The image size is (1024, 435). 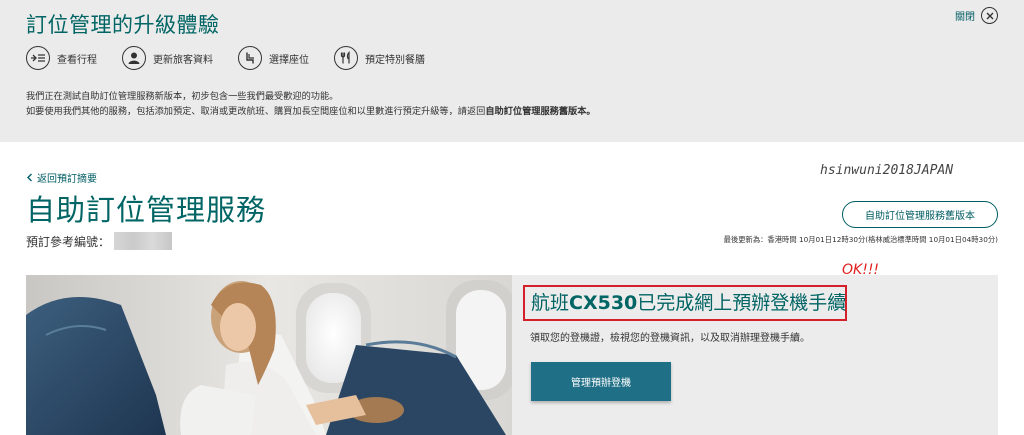 What do you see at coordinates (965, 17) in the screenshot?
I see `close-label: 關閉` at bounding box center [965, 17].